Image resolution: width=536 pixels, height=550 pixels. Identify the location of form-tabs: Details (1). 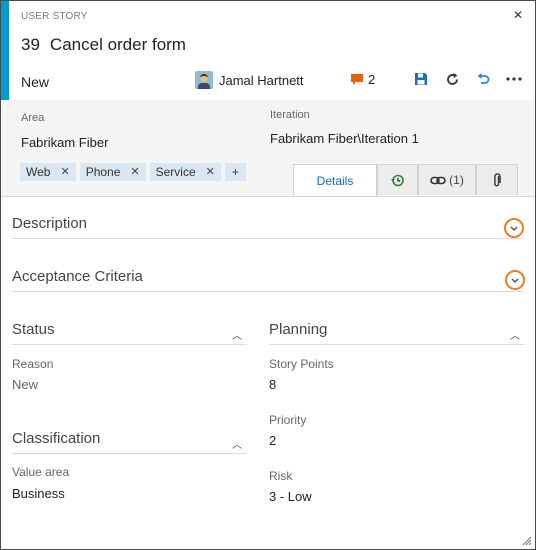
(405, 180).